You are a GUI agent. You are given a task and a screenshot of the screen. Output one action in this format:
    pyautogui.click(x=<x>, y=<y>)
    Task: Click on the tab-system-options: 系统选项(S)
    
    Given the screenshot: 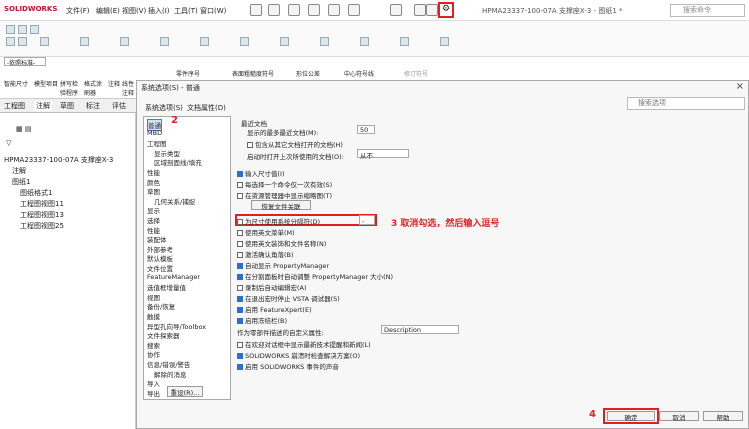 What is the action you would take?
    pyautogui.click(x=164, y=108)
    